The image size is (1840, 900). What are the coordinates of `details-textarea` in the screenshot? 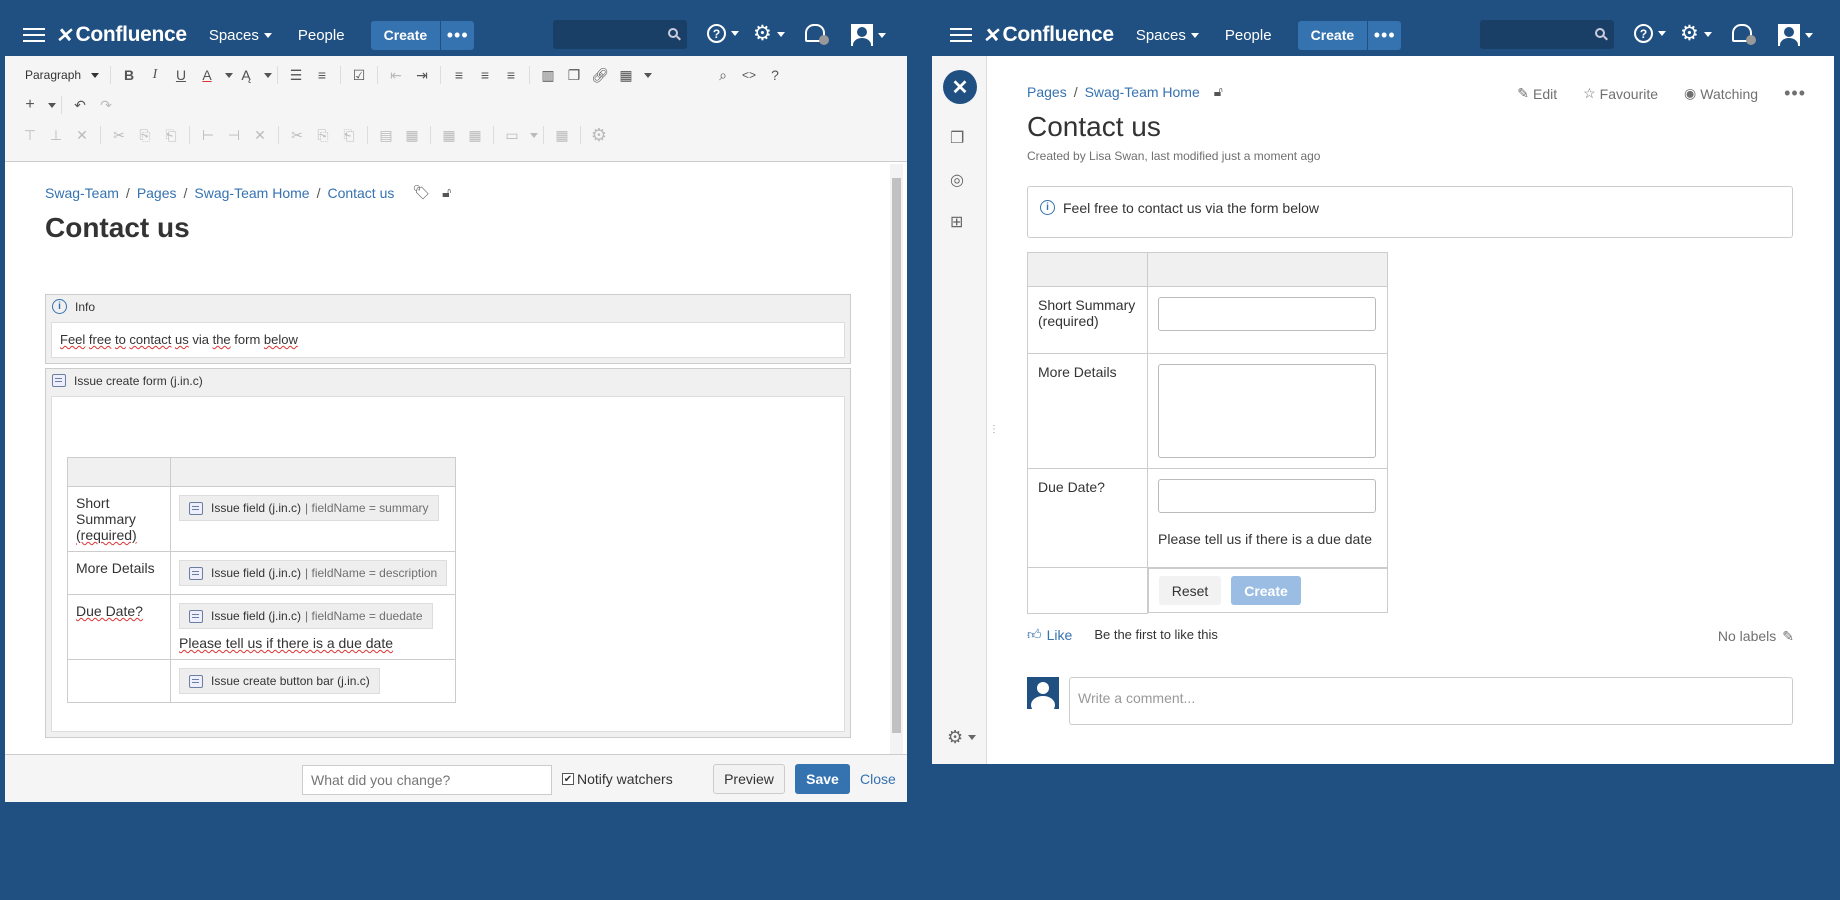 It's located at (1267, 411).